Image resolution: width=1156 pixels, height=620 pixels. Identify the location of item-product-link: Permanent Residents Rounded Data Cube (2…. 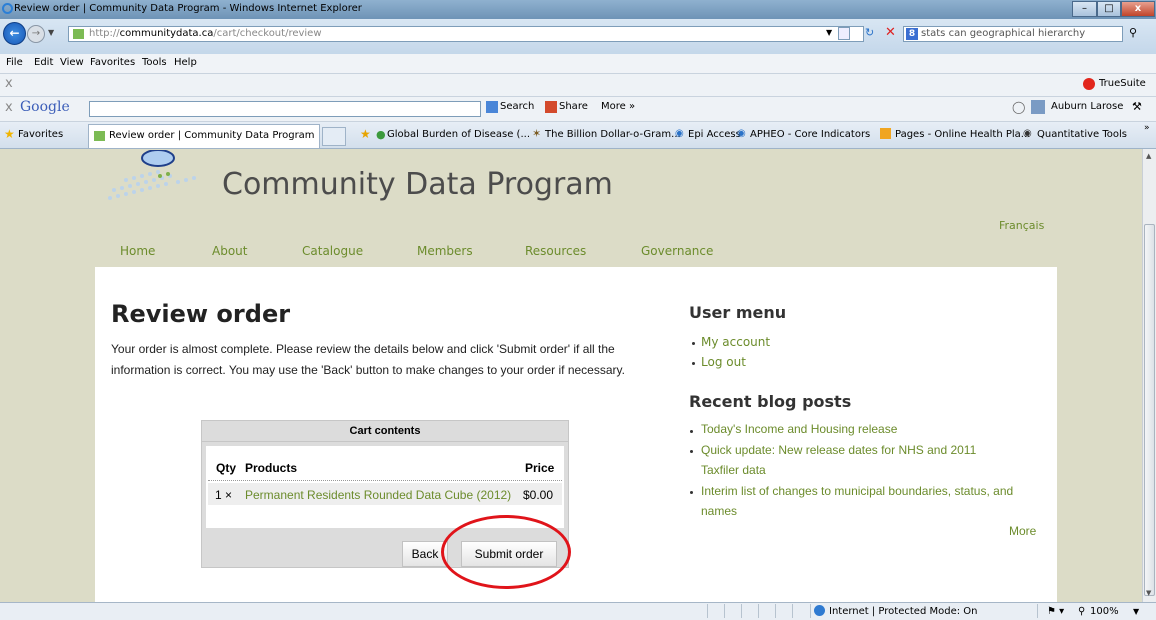
(378, 495).